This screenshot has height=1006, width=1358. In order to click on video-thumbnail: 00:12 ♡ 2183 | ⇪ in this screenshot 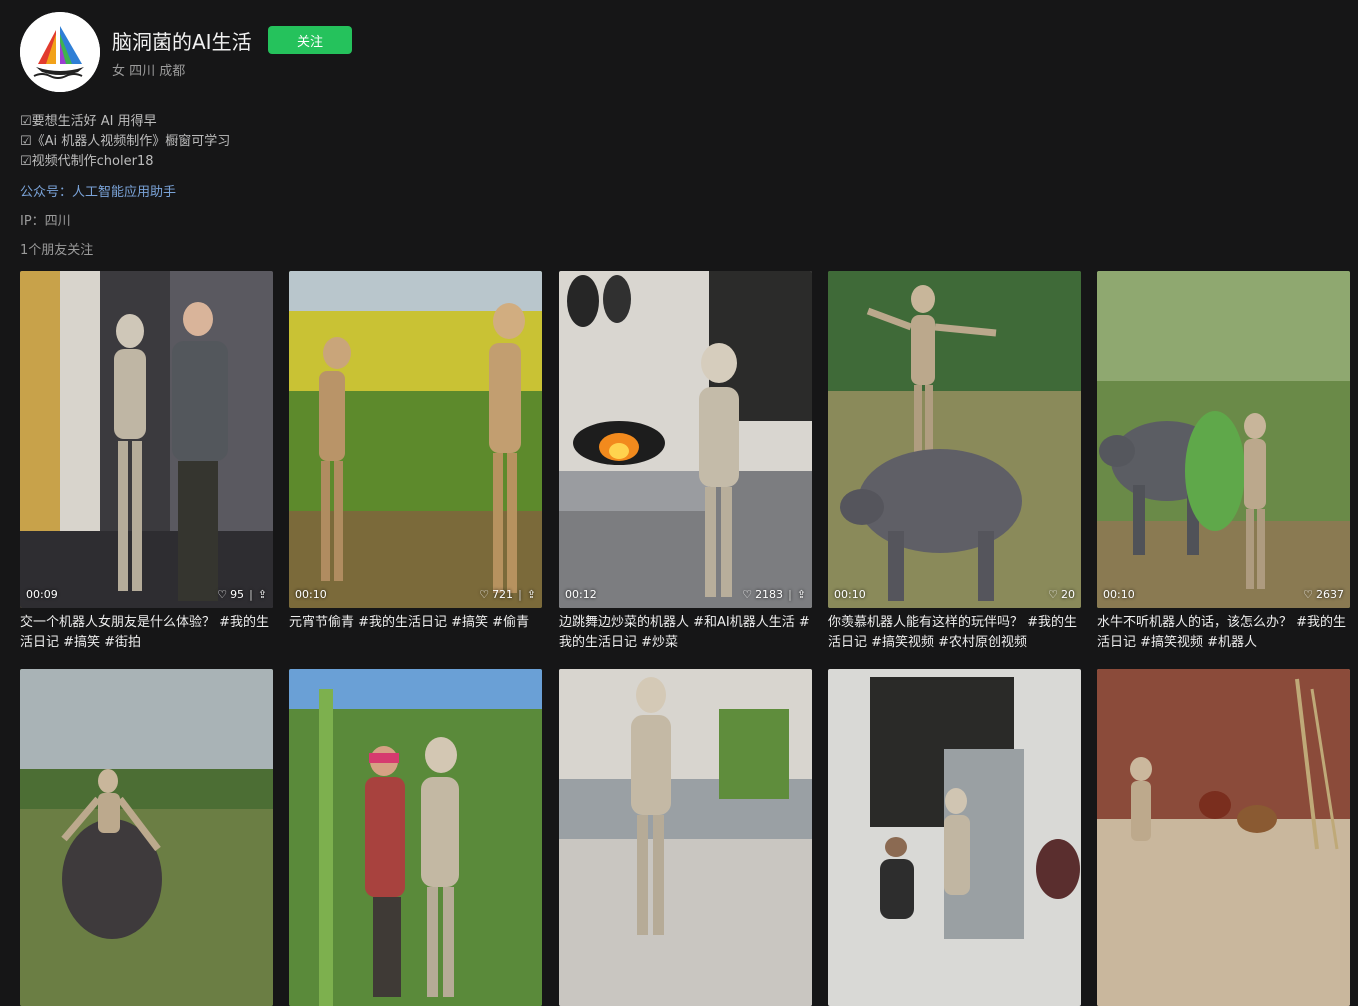, I will do `click(685, 439)`.